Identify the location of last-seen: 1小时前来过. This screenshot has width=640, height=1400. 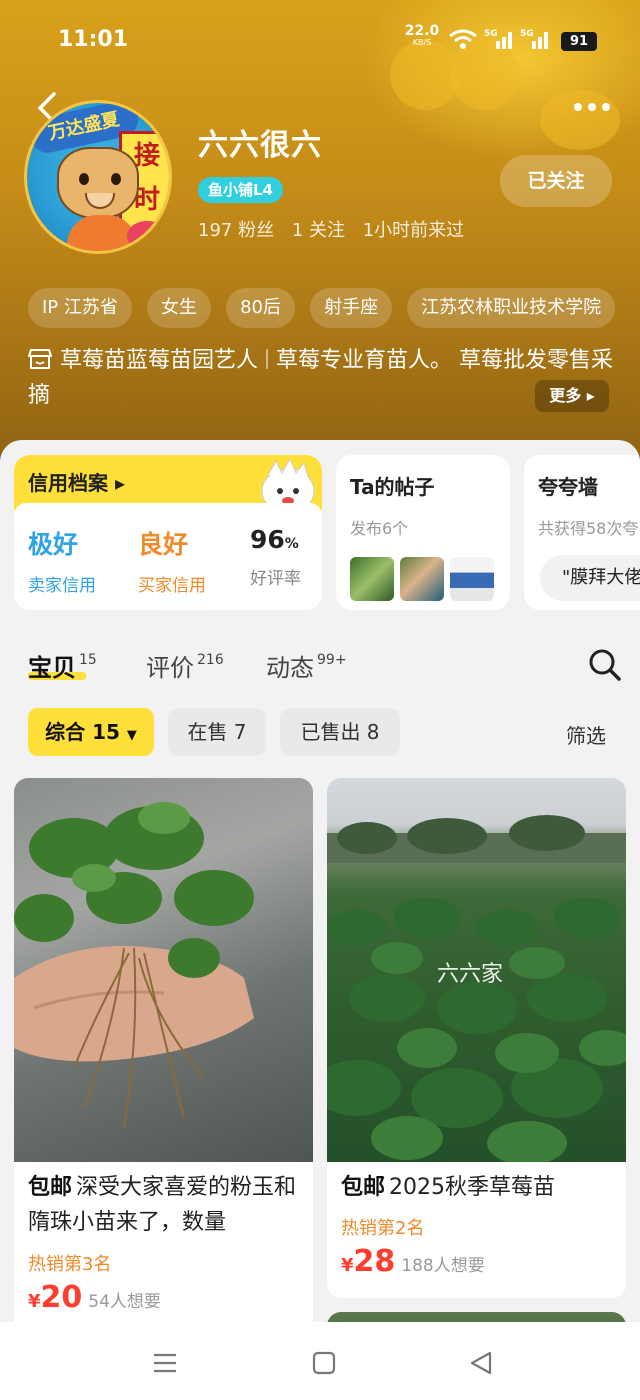
(413, 230).